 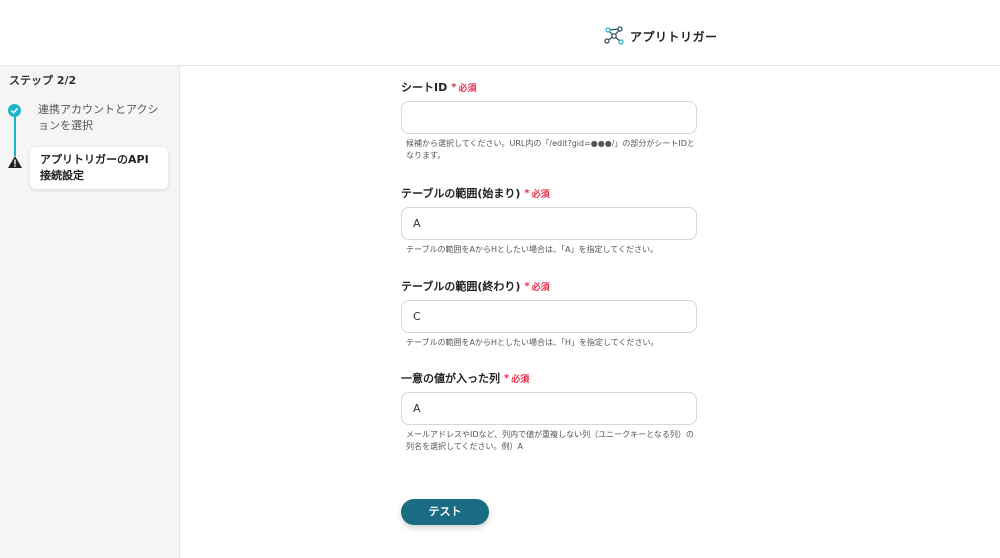 What do you see at coordinates (549, 117) in the screenshot?
I see `sheet-id-input` at bounding box center [549, 117].